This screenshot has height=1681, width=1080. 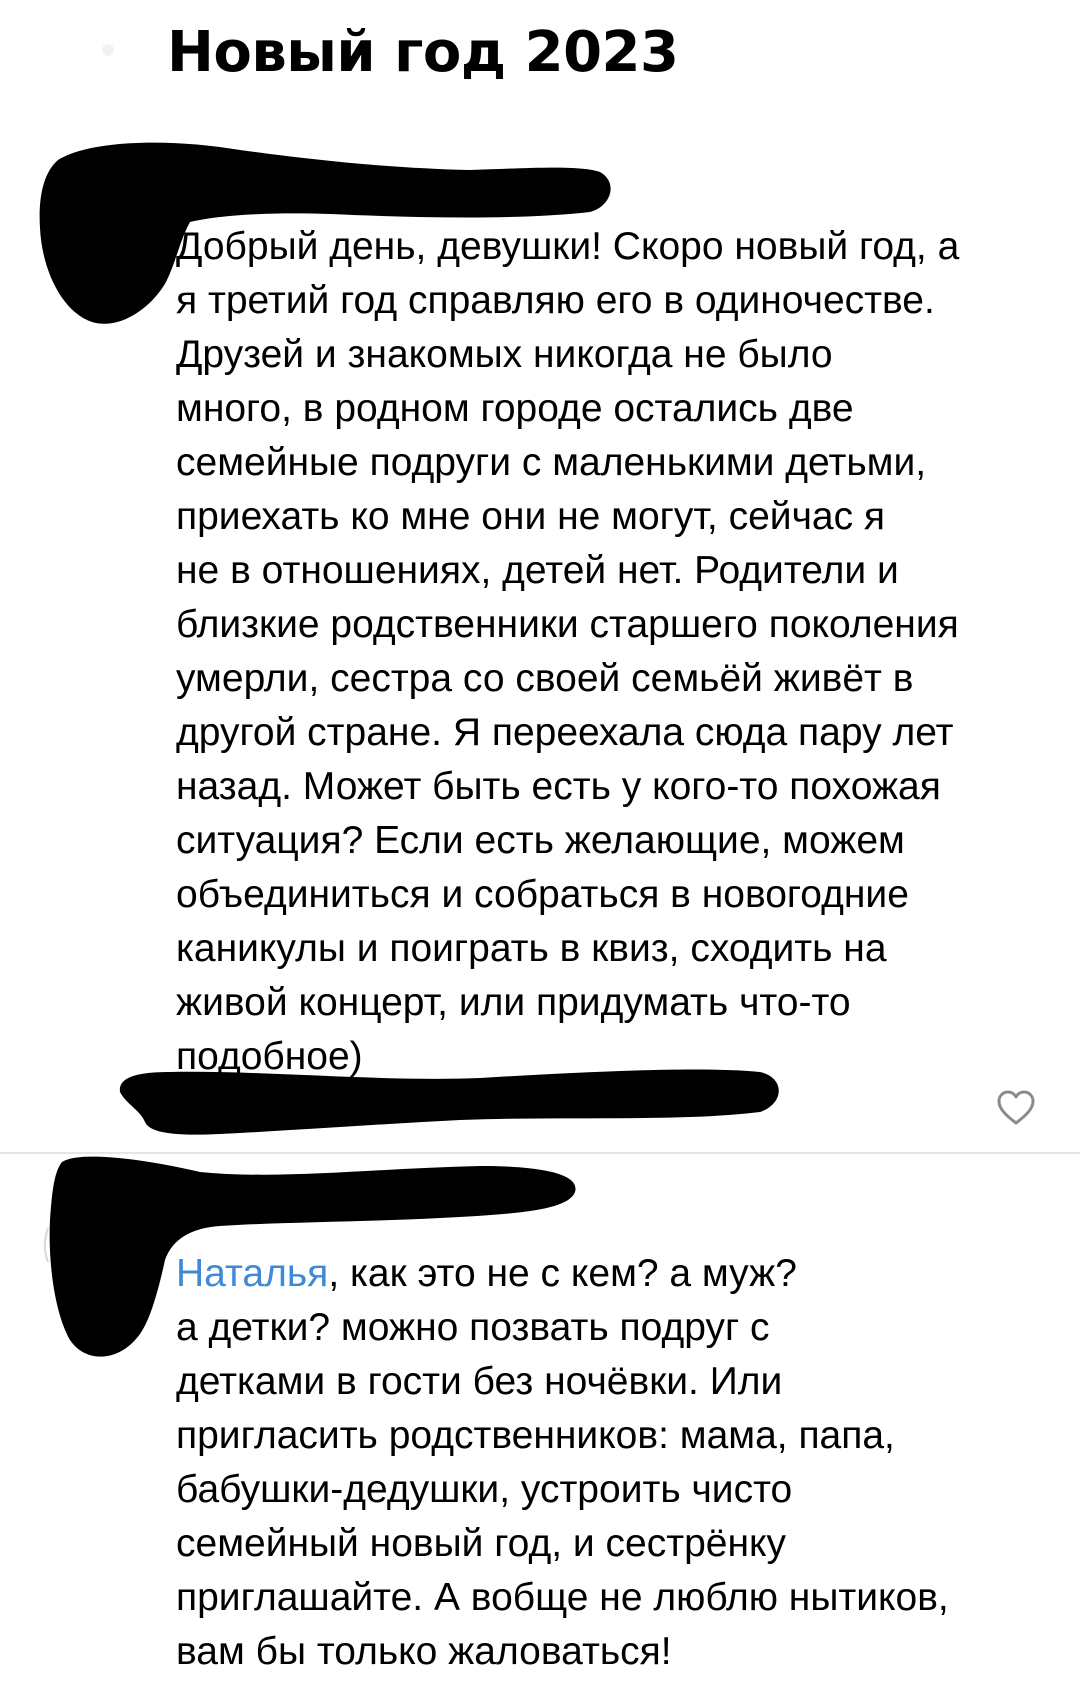 What do you see at coordinates (504, 354) in the screenshot?
I see `comment-1-line: Друзей и знакомых никогда не было` at bounding box center [504, 354].